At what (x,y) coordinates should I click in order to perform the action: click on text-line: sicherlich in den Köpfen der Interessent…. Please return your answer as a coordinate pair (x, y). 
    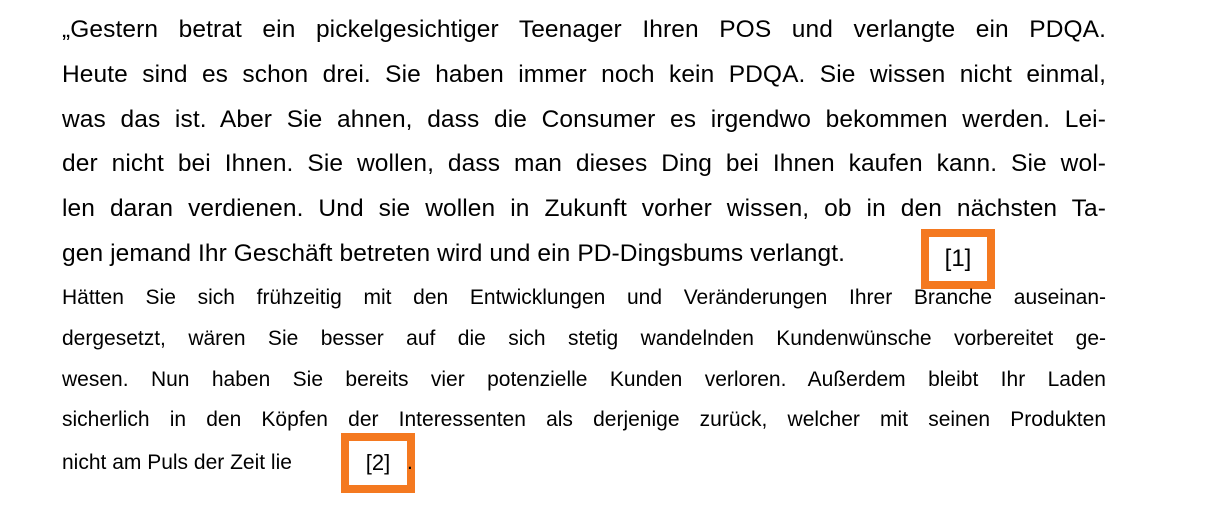
    Looking at the image, I should click on (584, 419).